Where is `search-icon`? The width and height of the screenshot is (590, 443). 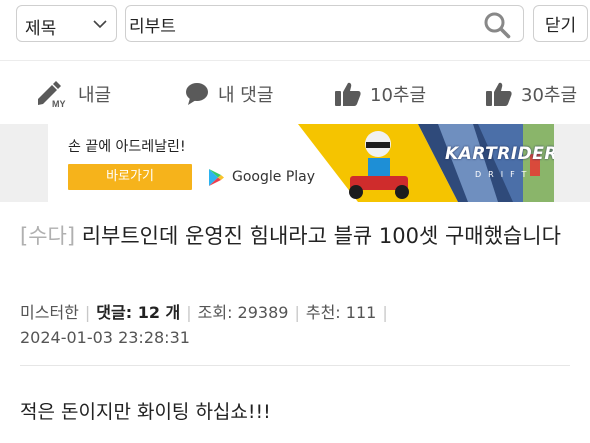
search-icon is located at coordinates (497, 25).